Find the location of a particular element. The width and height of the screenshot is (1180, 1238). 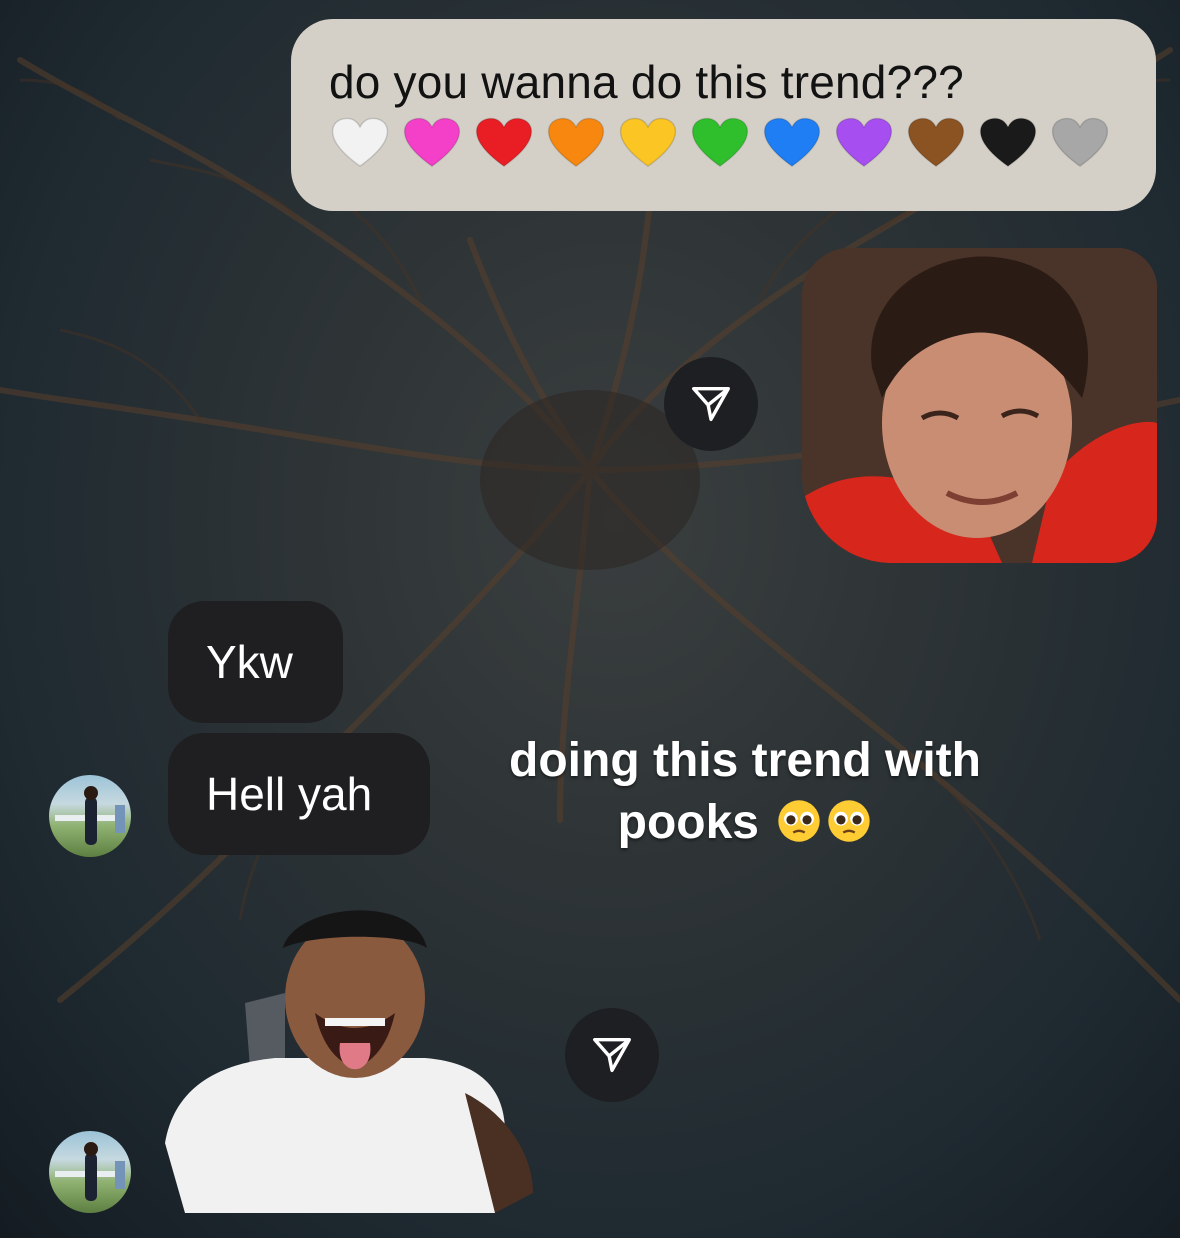

sticker-man-tongue-out is located at coordinates (351, 1054).